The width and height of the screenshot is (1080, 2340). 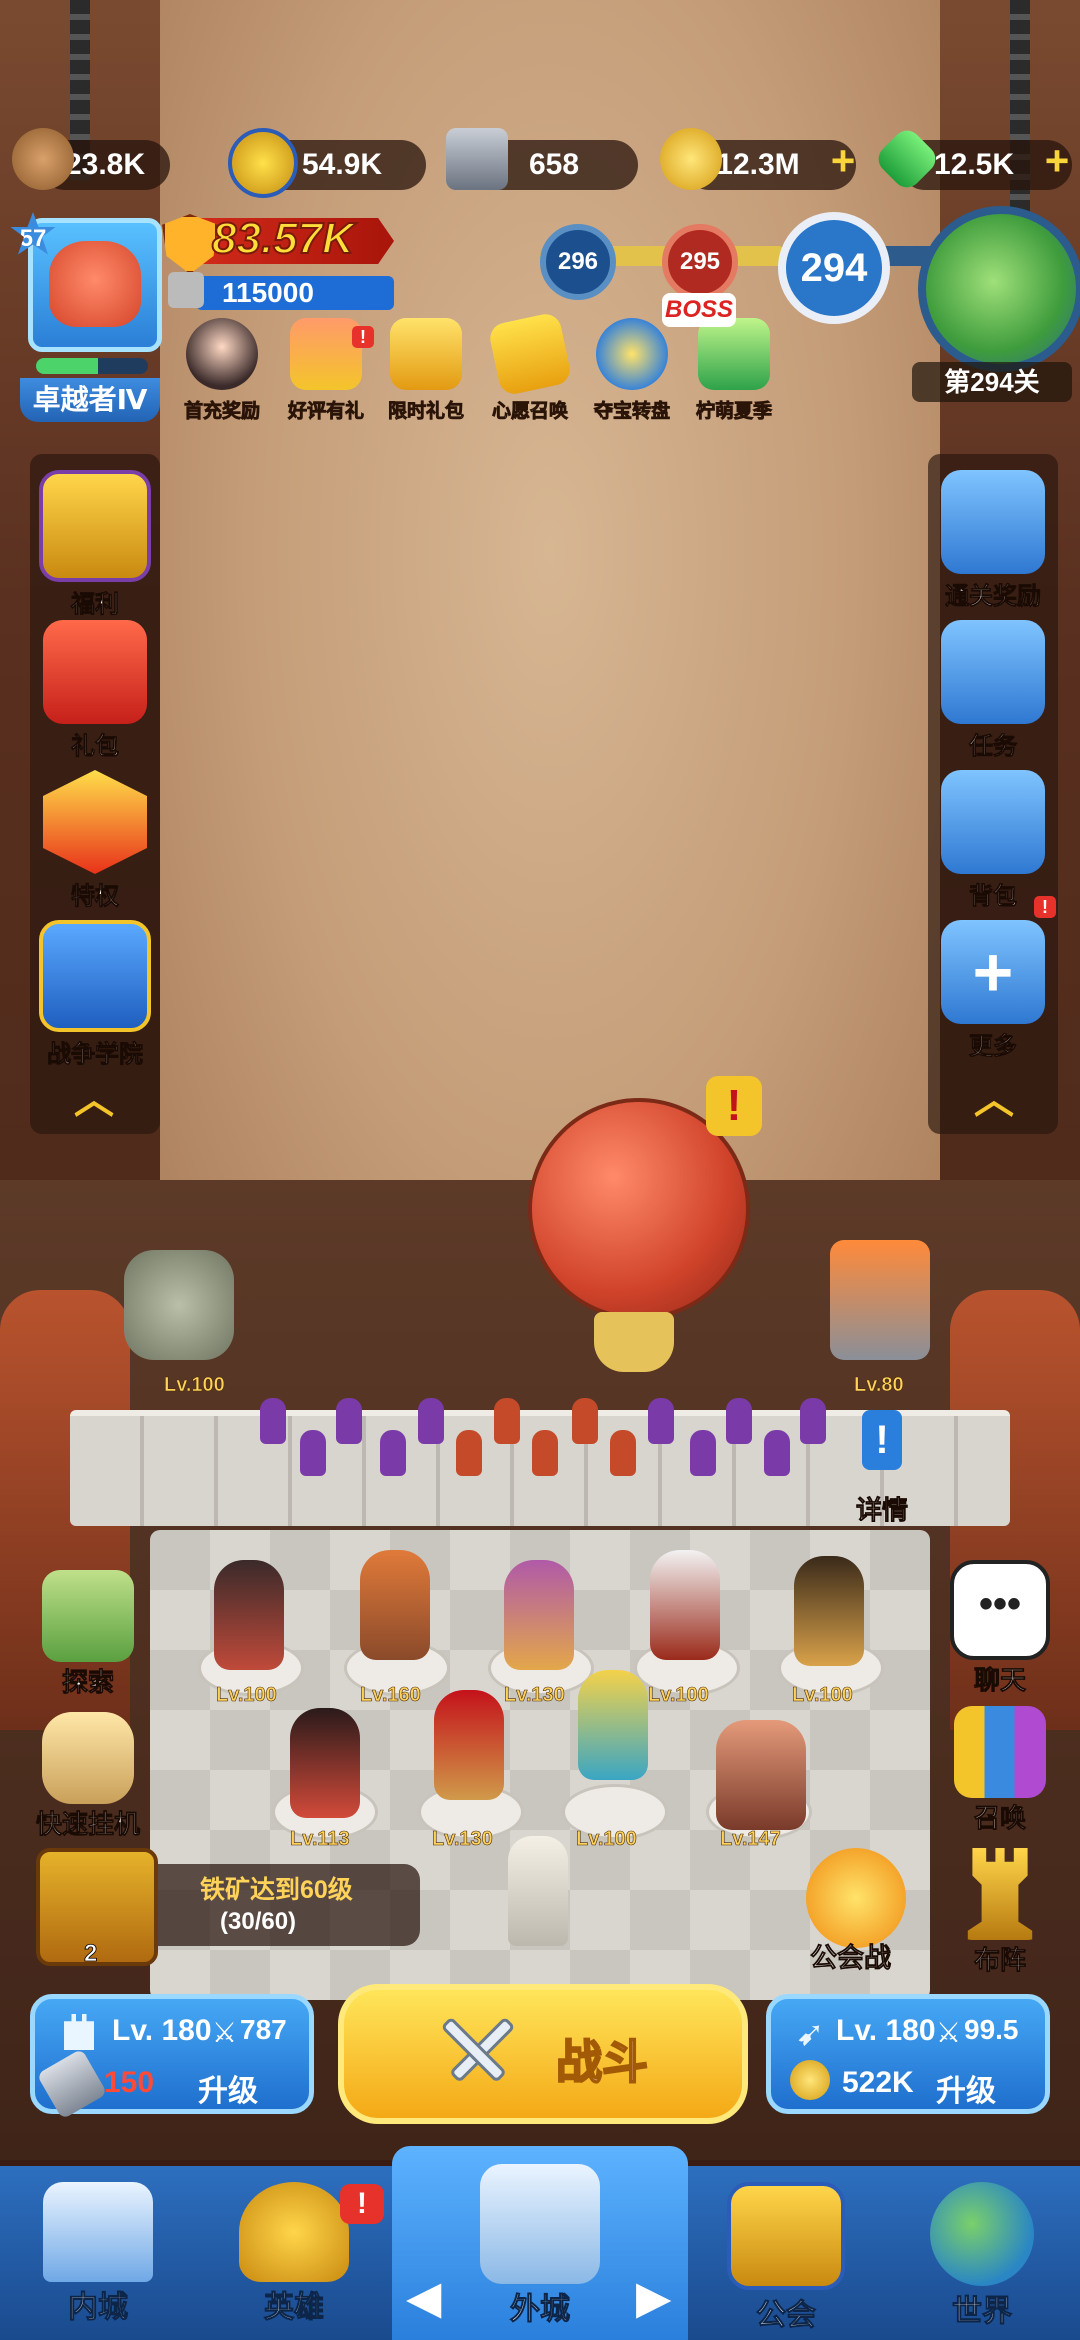 What do you see at coordinates (88, 1682) in the screenshot?
I see `explore-label: 探索` at bounding box center [88, 1682].